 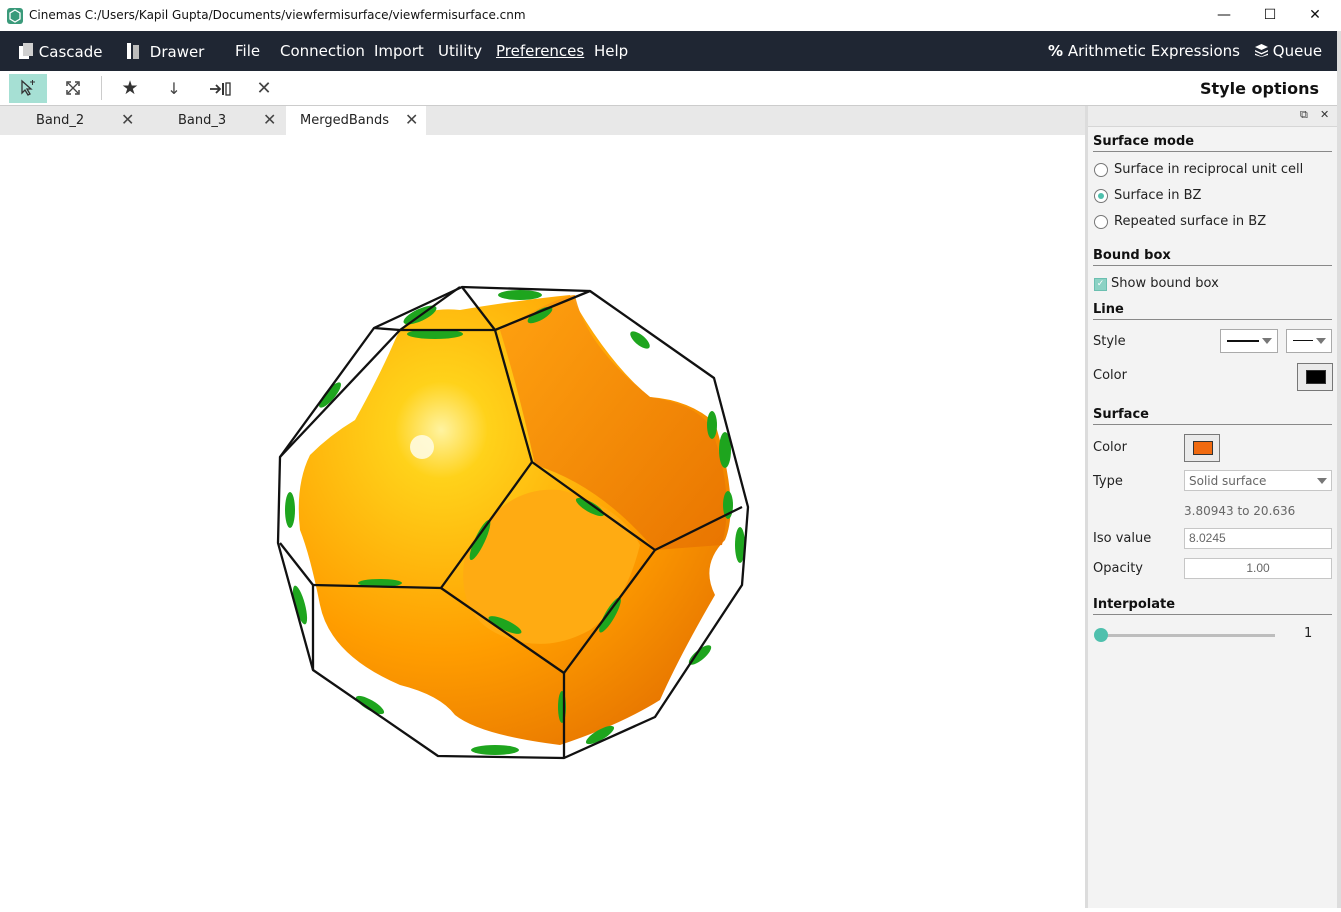 I want to click on tab-mergedbands: MergedBands ✕, so click(x=356, y=120).